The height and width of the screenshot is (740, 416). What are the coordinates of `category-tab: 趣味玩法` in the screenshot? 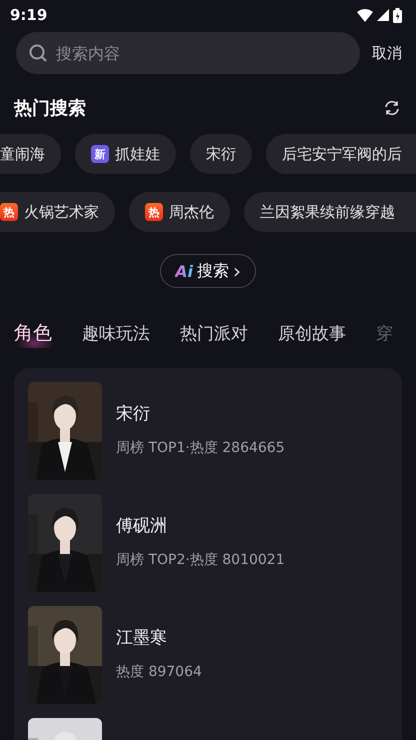 It's located at (116, 333).